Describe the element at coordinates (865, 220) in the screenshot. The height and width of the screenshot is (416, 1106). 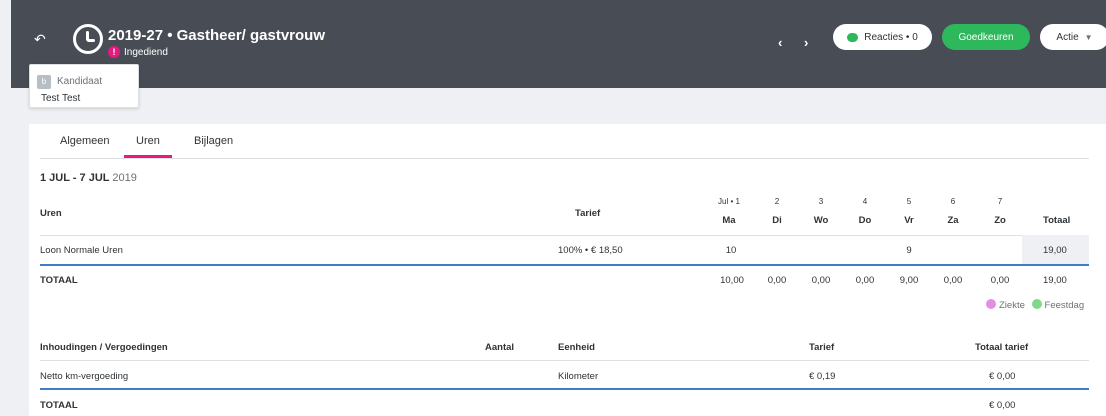
I see `day-label: Do` at that location.